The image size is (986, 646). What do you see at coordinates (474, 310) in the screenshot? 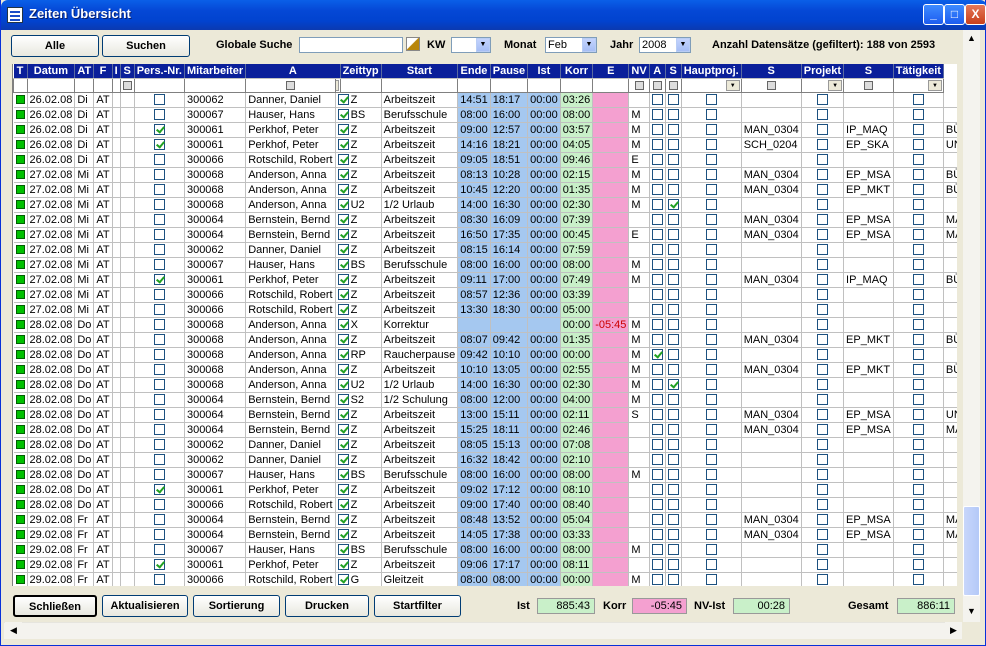
I see `start-cell: 13:30` at bounding box center [474, 310].